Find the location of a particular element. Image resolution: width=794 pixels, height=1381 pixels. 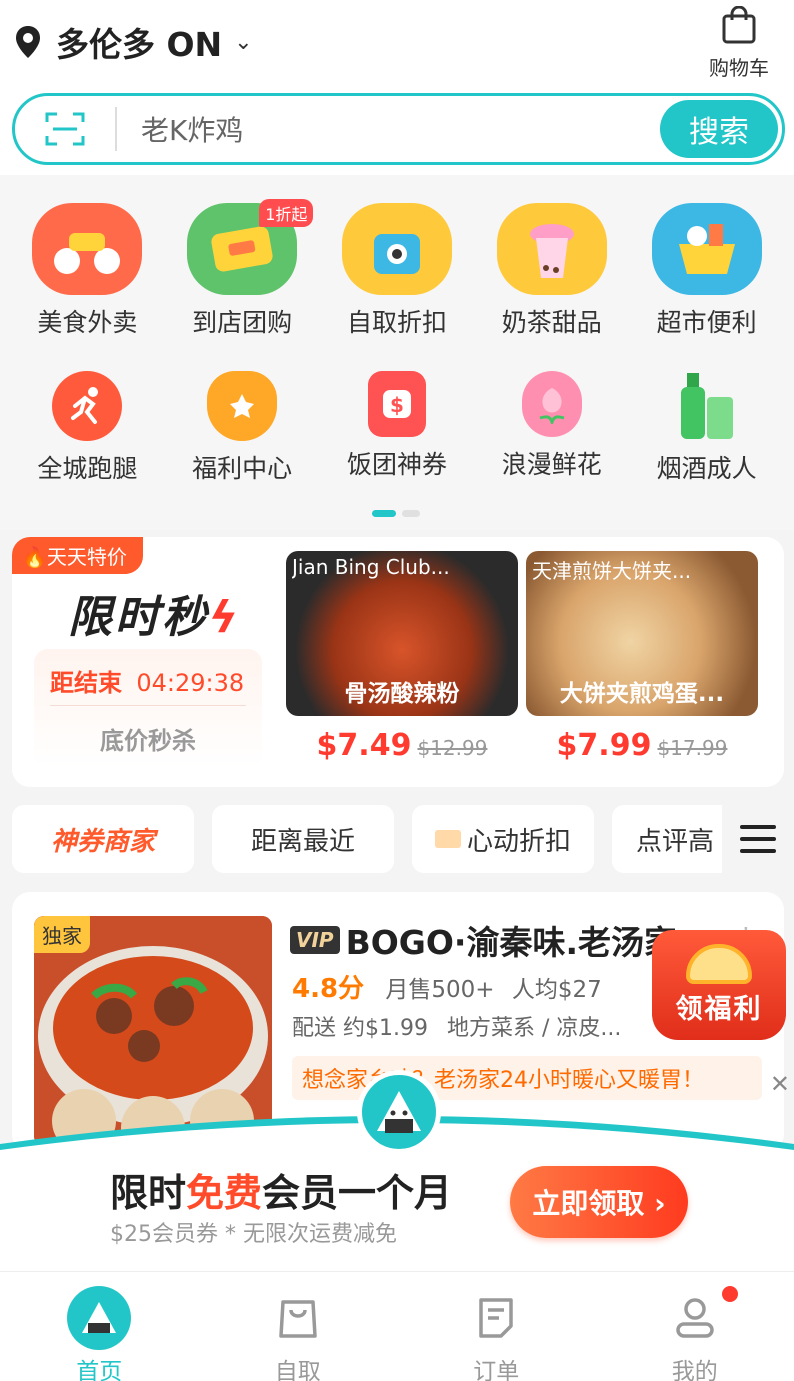

menu-icon is located at coordinates (758, 839).